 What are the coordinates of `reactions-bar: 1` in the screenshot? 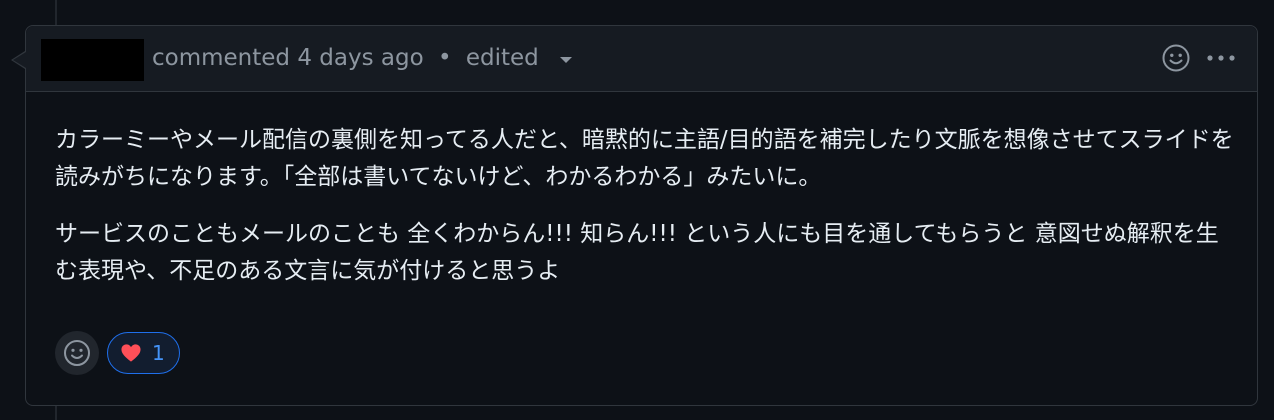 It's located at (117, 353).